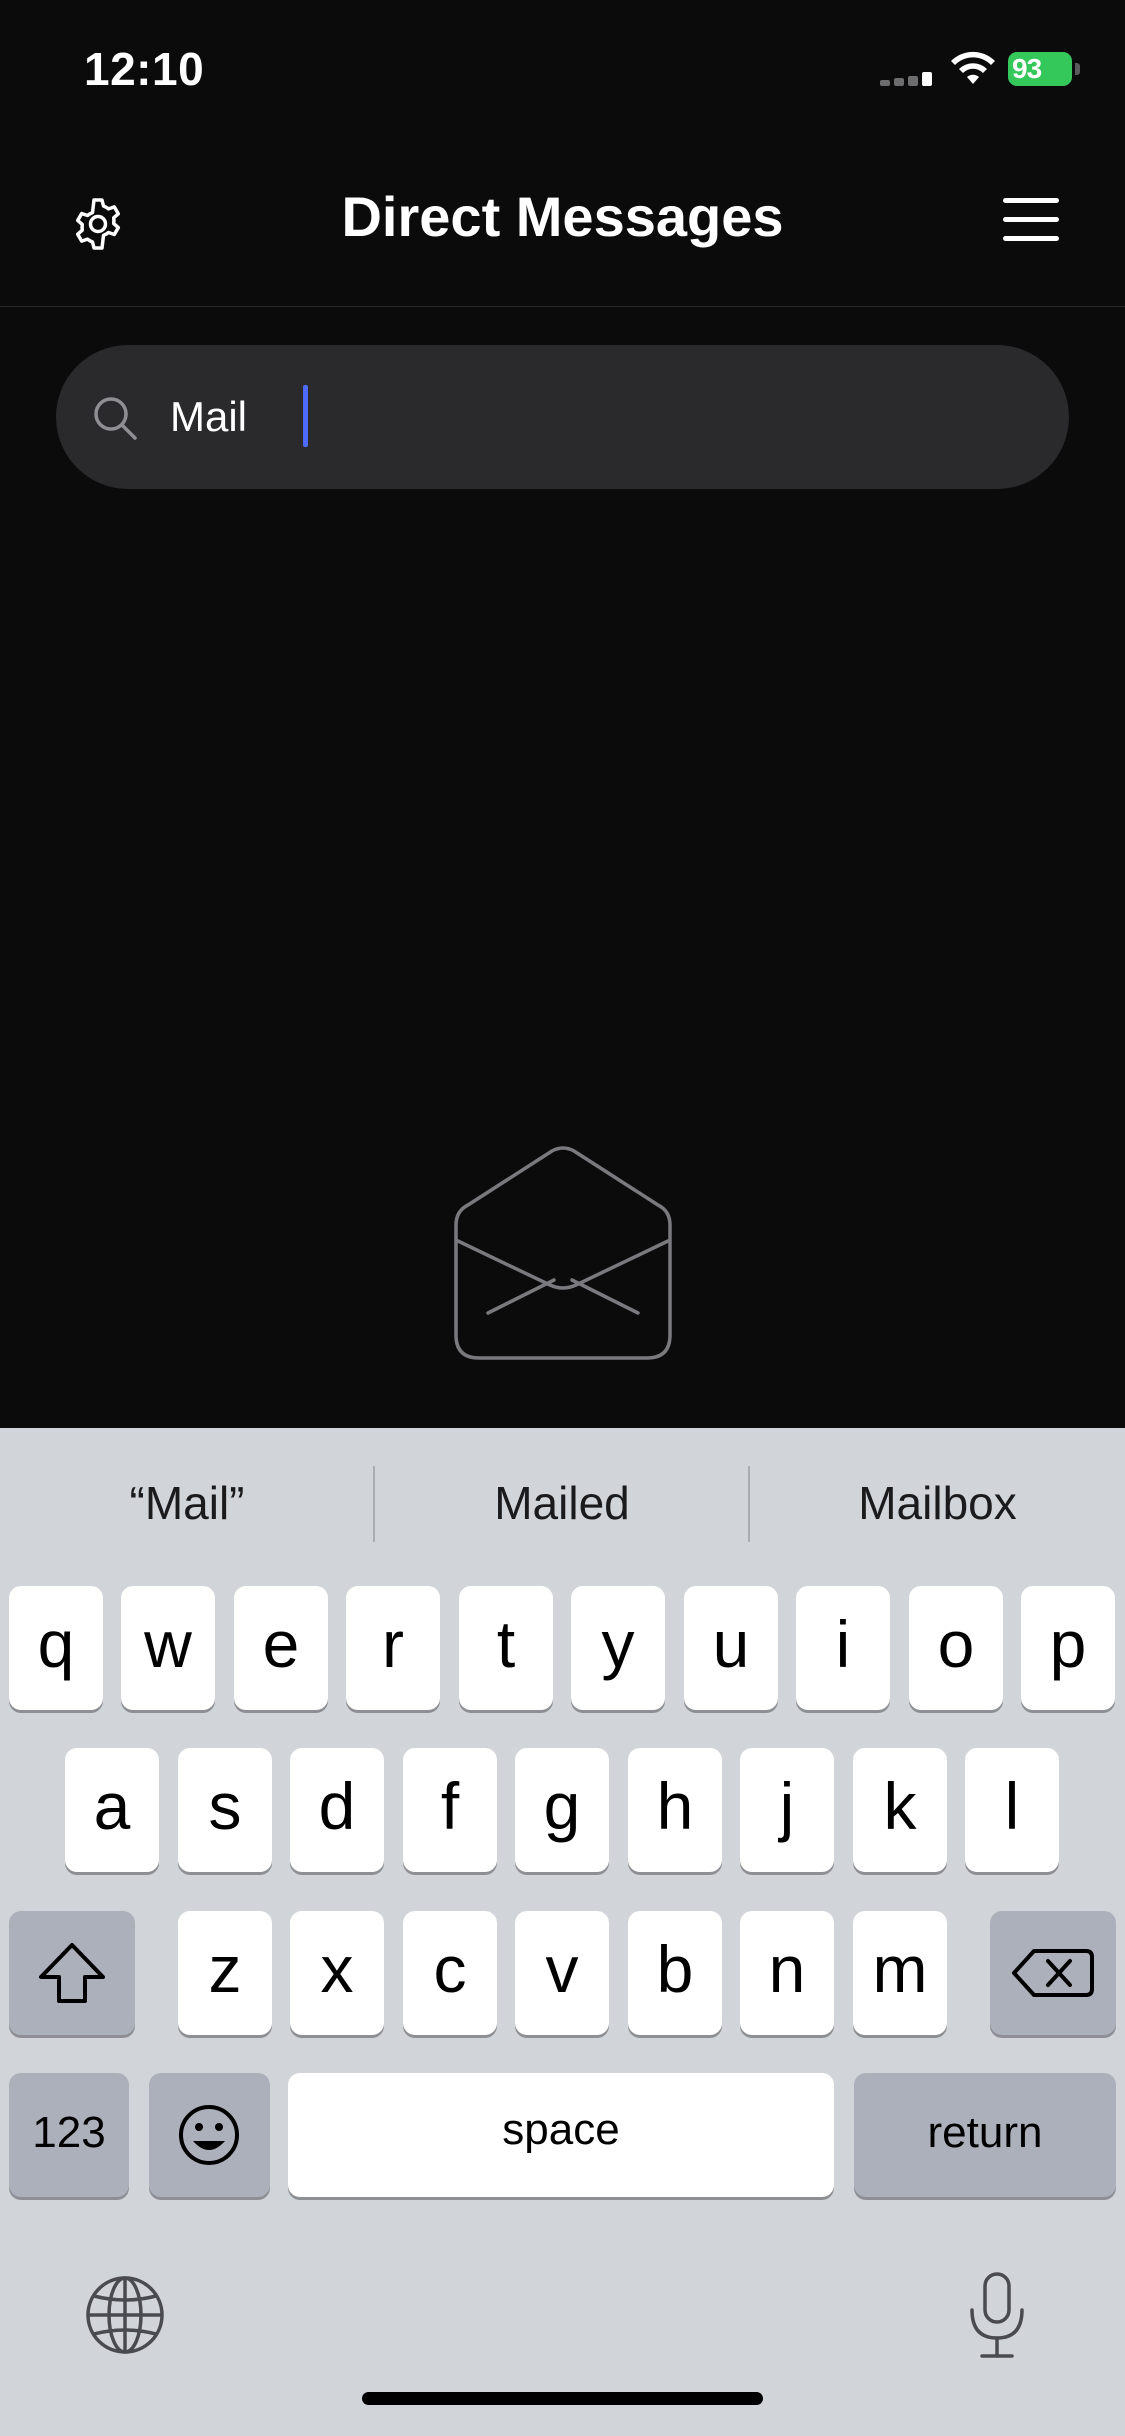 The image size is (1125, 2436). I want to click on search-icon, so click(115, 418).